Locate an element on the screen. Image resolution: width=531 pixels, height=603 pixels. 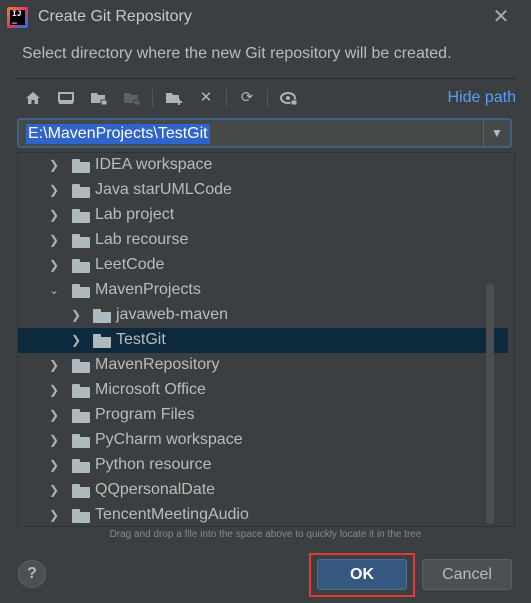
dialog-title: Create Git Repository is located at coordinates (115, 16).